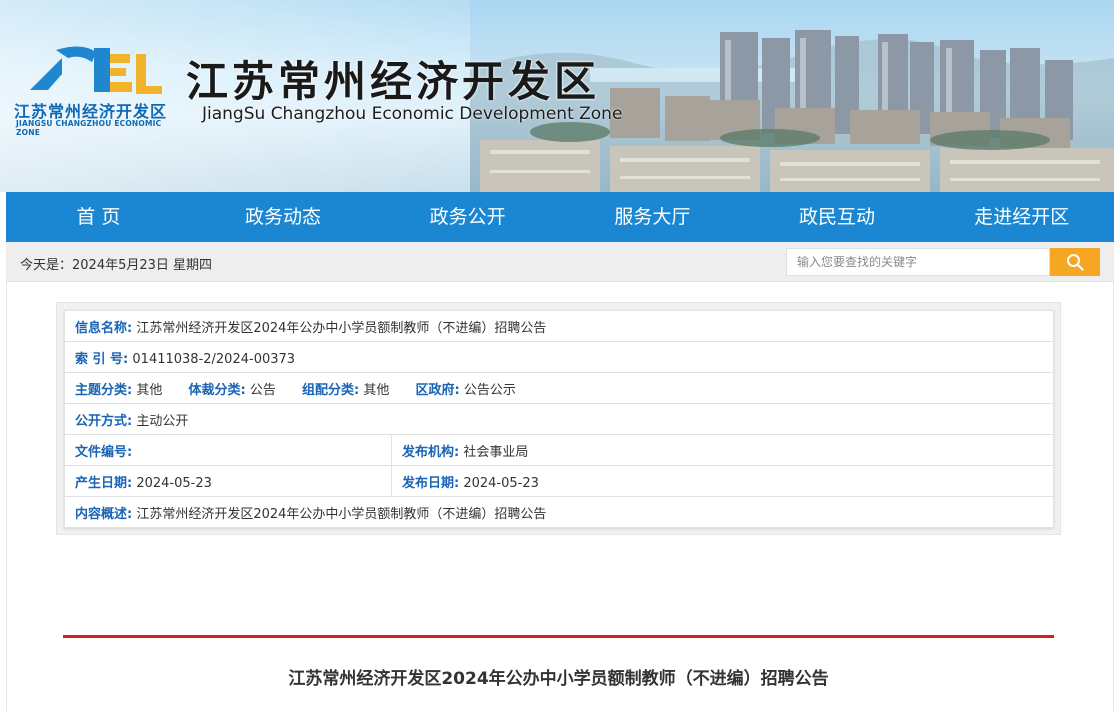 The height and width of the screenshot is (711, 1114). What do you see at coordinates (104, 328) in the screenshot?
I see `info-name-label: 信息名称:` at bounding box center [104, 328].